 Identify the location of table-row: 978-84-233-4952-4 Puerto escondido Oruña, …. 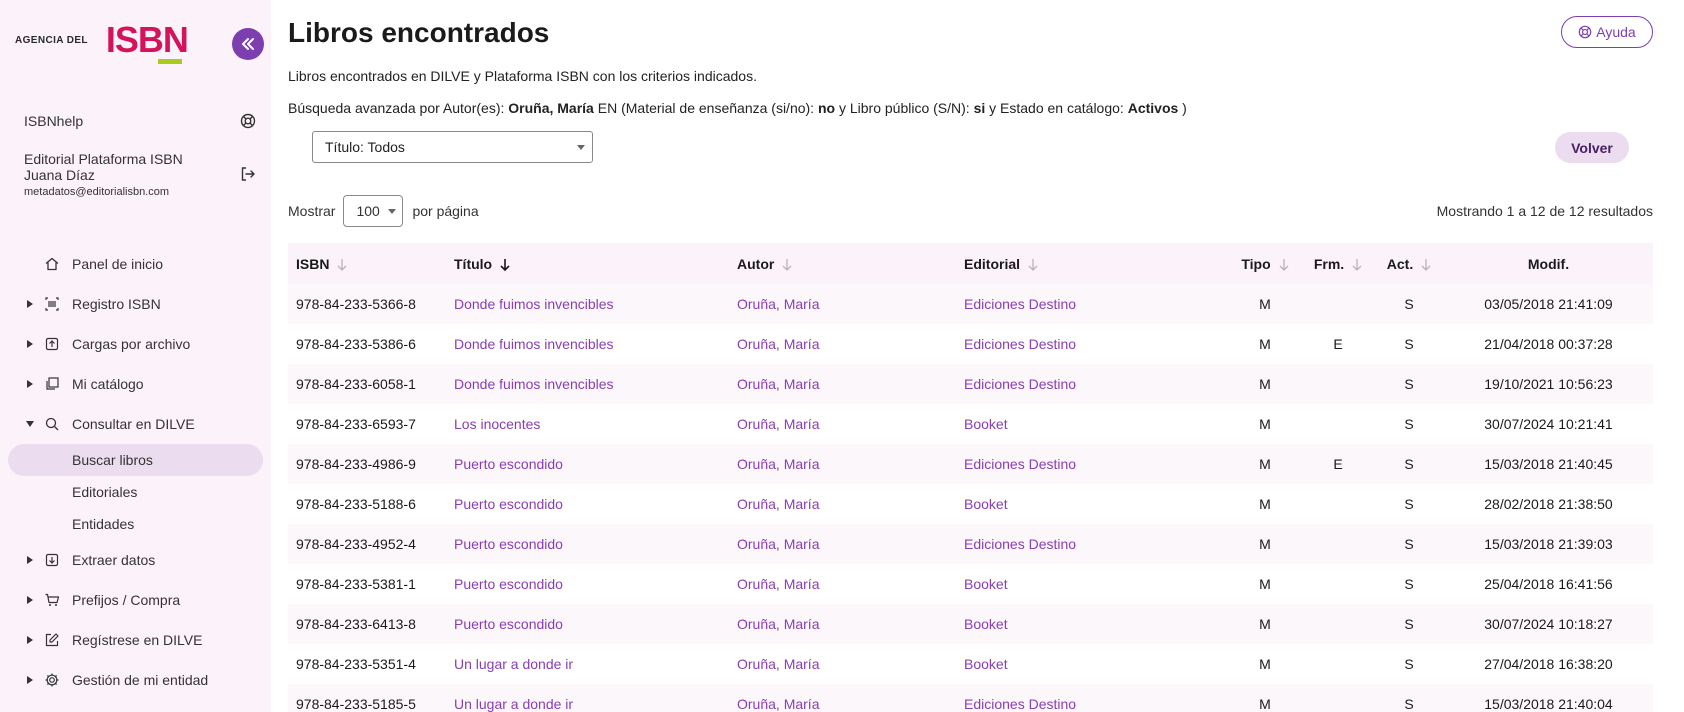
(970, 544).